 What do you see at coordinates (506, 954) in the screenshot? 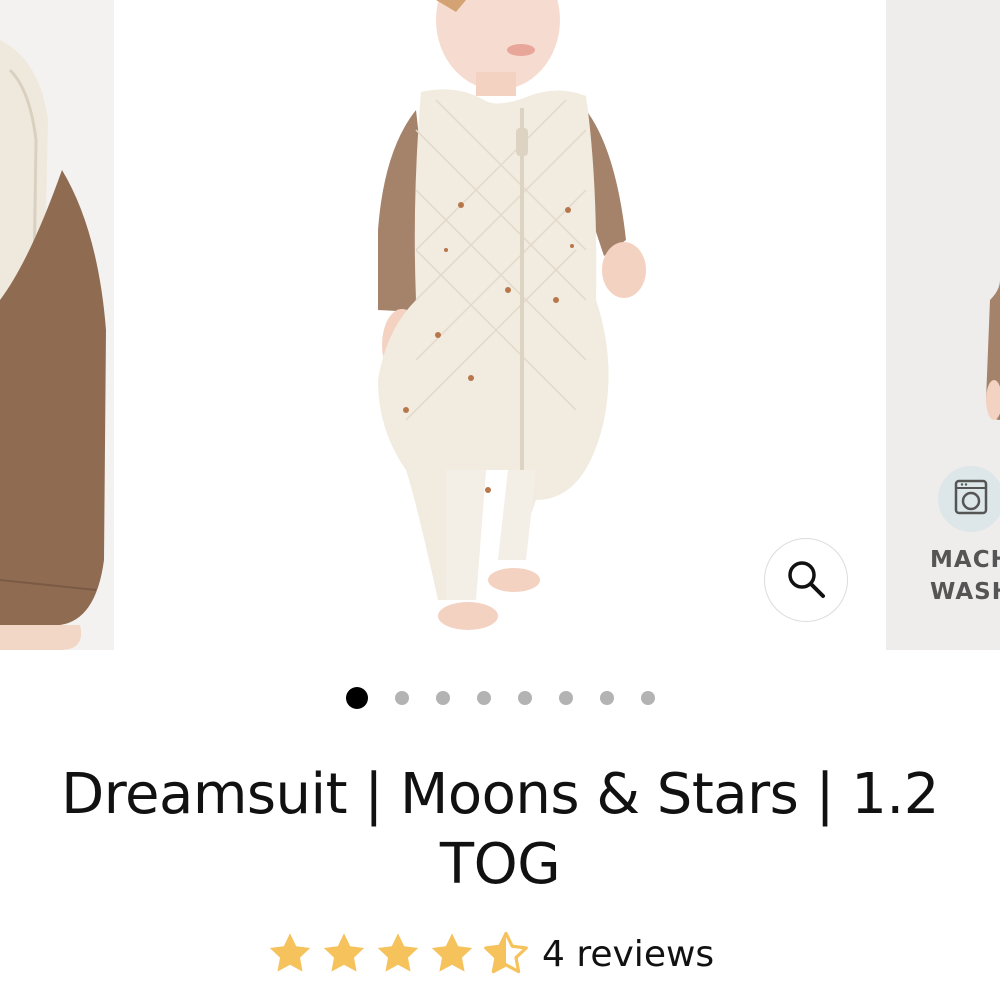
I see `half-star-icon` at bounding box center [506, 954].